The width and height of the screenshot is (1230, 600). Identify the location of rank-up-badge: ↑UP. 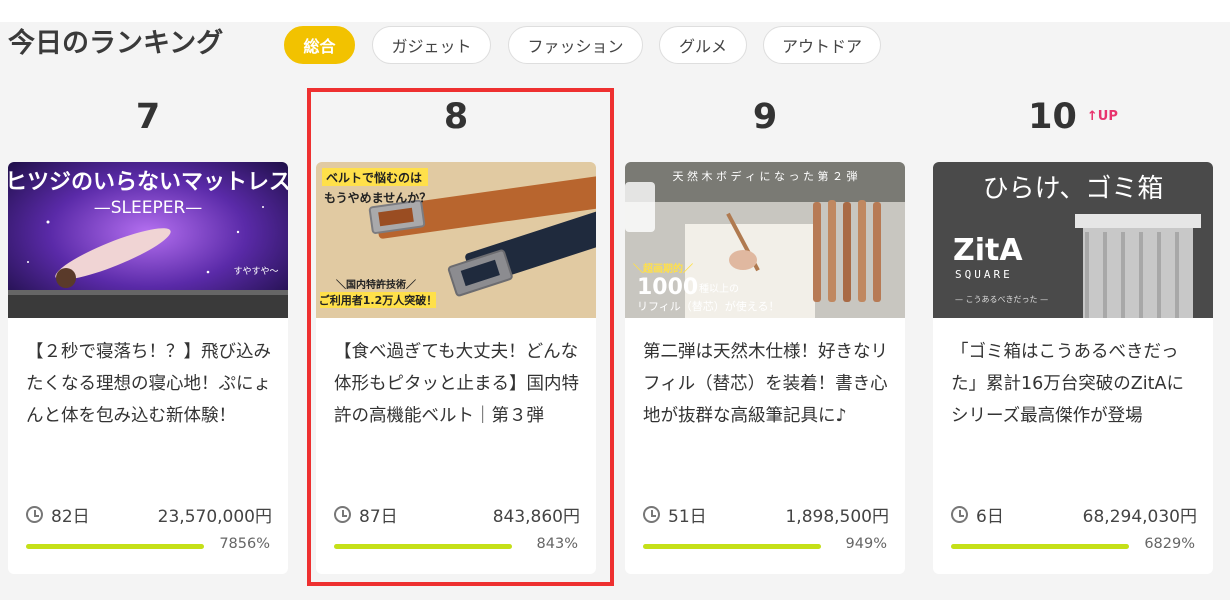
(1102, 116).